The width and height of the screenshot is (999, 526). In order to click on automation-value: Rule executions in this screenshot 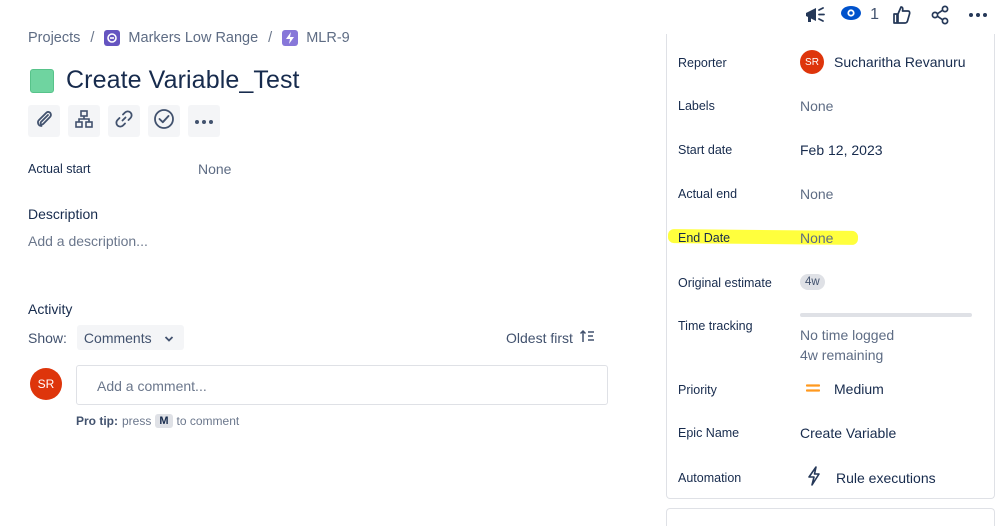, I will do `click(871, 477)`.